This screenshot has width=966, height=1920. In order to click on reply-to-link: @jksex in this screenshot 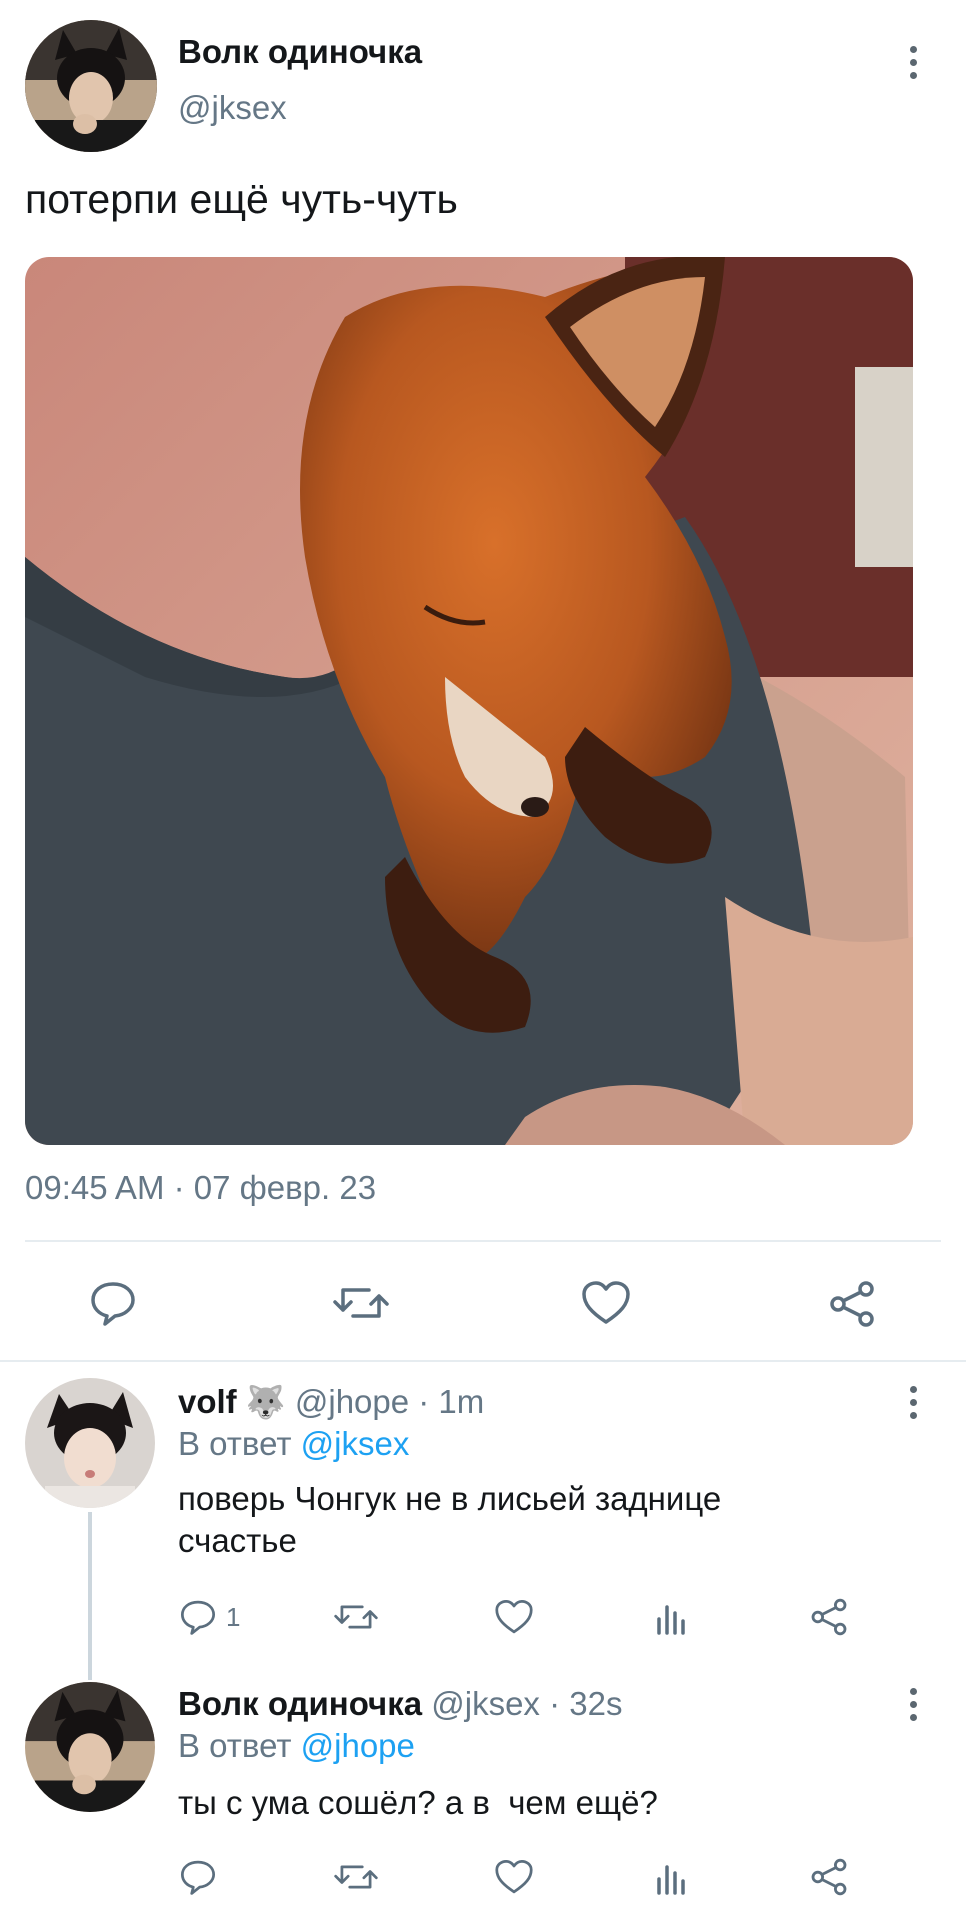, I will do `click(355, 1443)`.